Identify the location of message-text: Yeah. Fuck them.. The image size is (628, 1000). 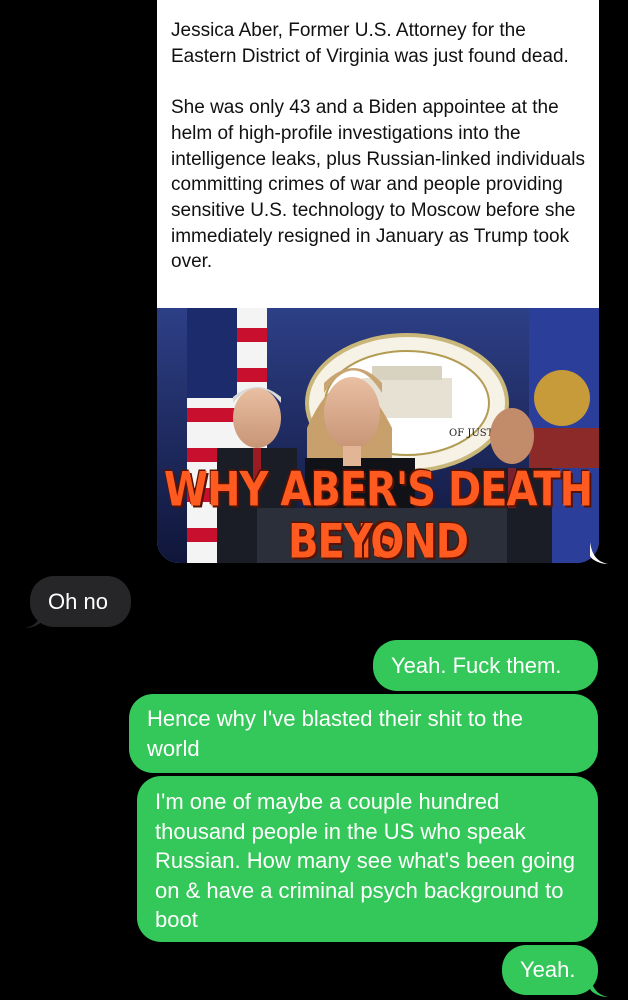
(476, 665).